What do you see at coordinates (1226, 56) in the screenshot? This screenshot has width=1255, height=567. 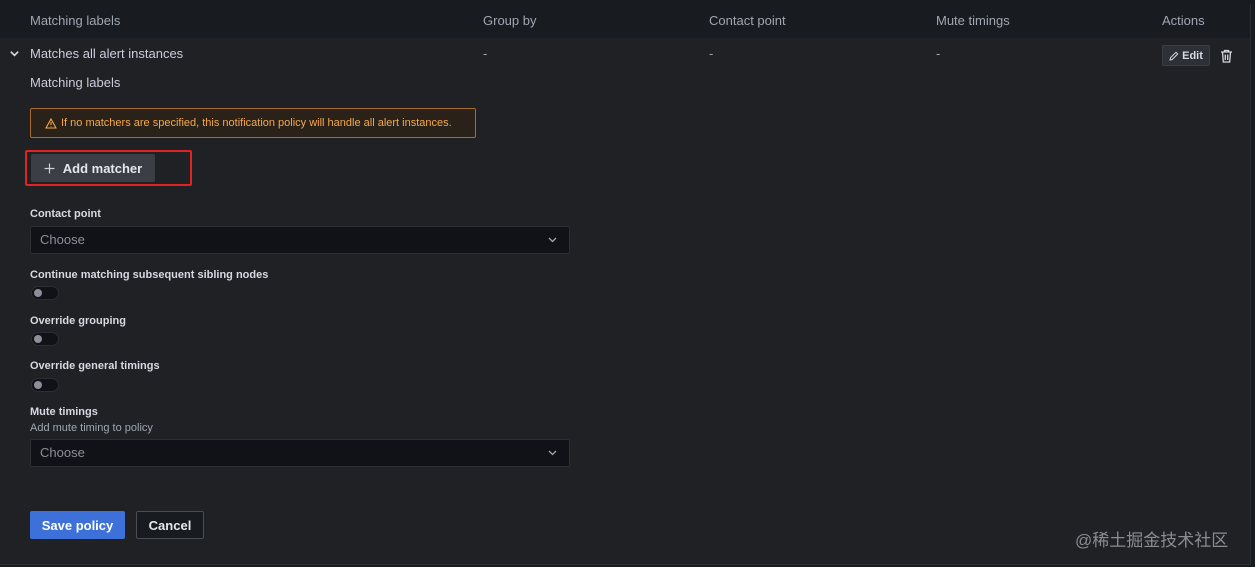 I see `trash-icon` at bounding box center [1226, 56].